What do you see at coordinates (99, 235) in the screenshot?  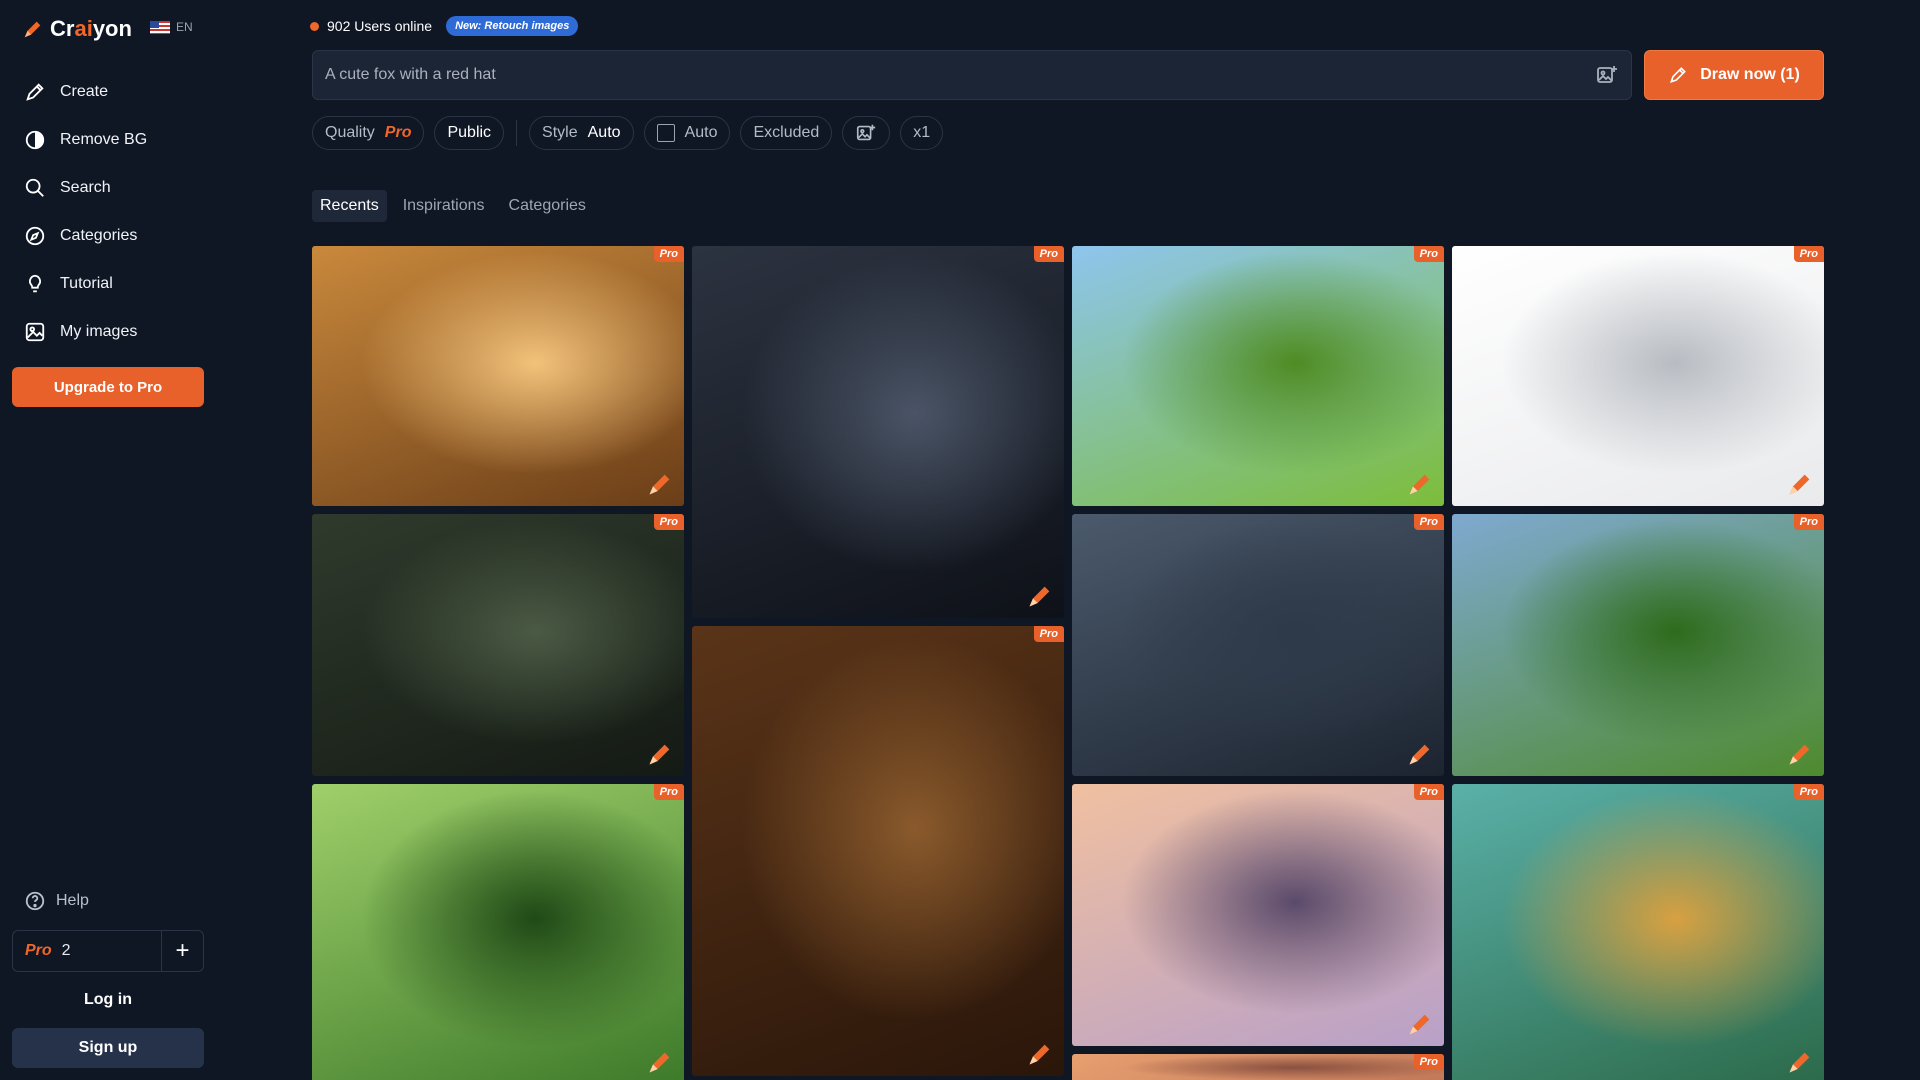 I see `sidebar-item-label: Categories` at bounding box center [99, 235].